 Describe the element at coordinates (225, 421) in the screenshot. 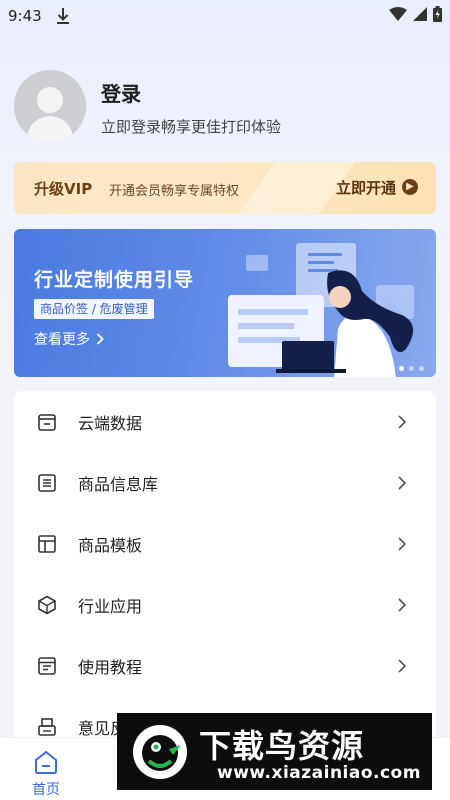

I see `menu-item-cloud-data: 云端数据` at that location.